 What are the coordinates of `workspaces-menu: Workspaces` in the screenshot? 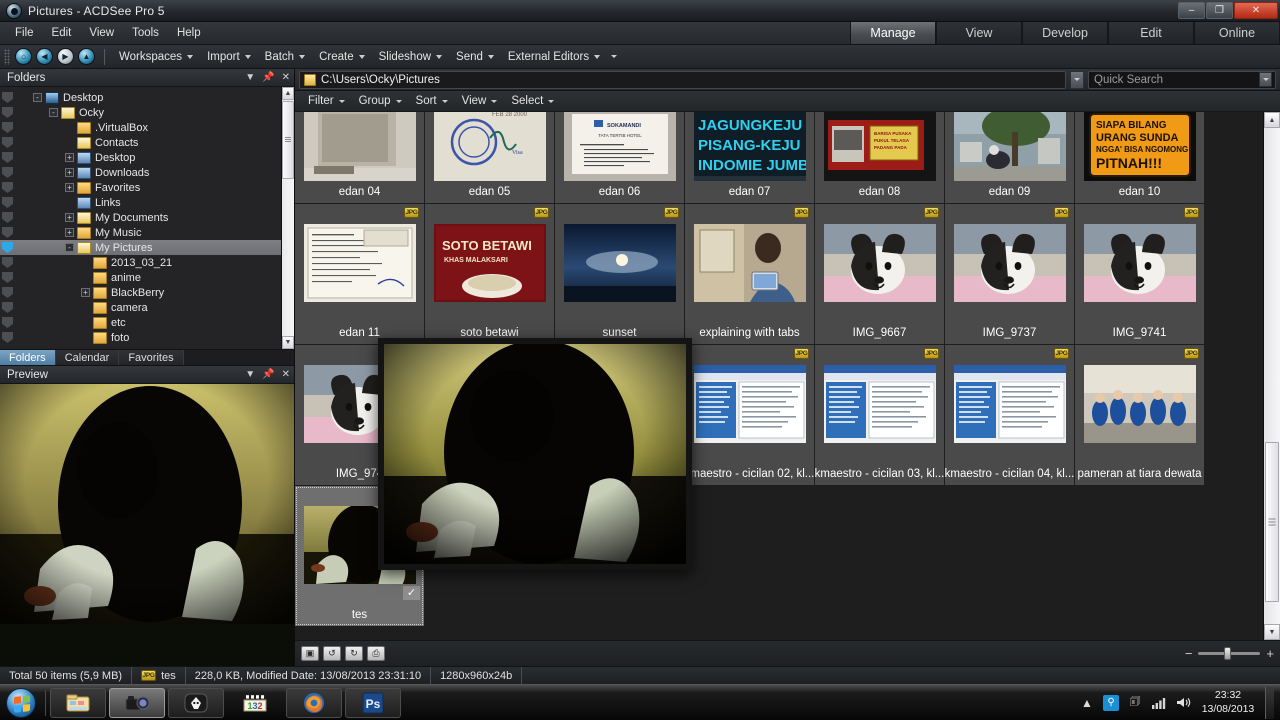 It's located at (156, 57).